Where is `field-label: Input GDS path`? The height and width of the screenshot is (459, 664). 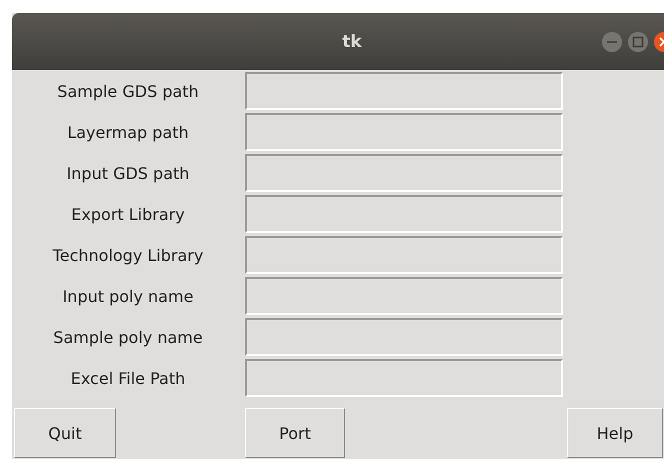
field-label: Input GDS path is located at coordinates (128, 173).